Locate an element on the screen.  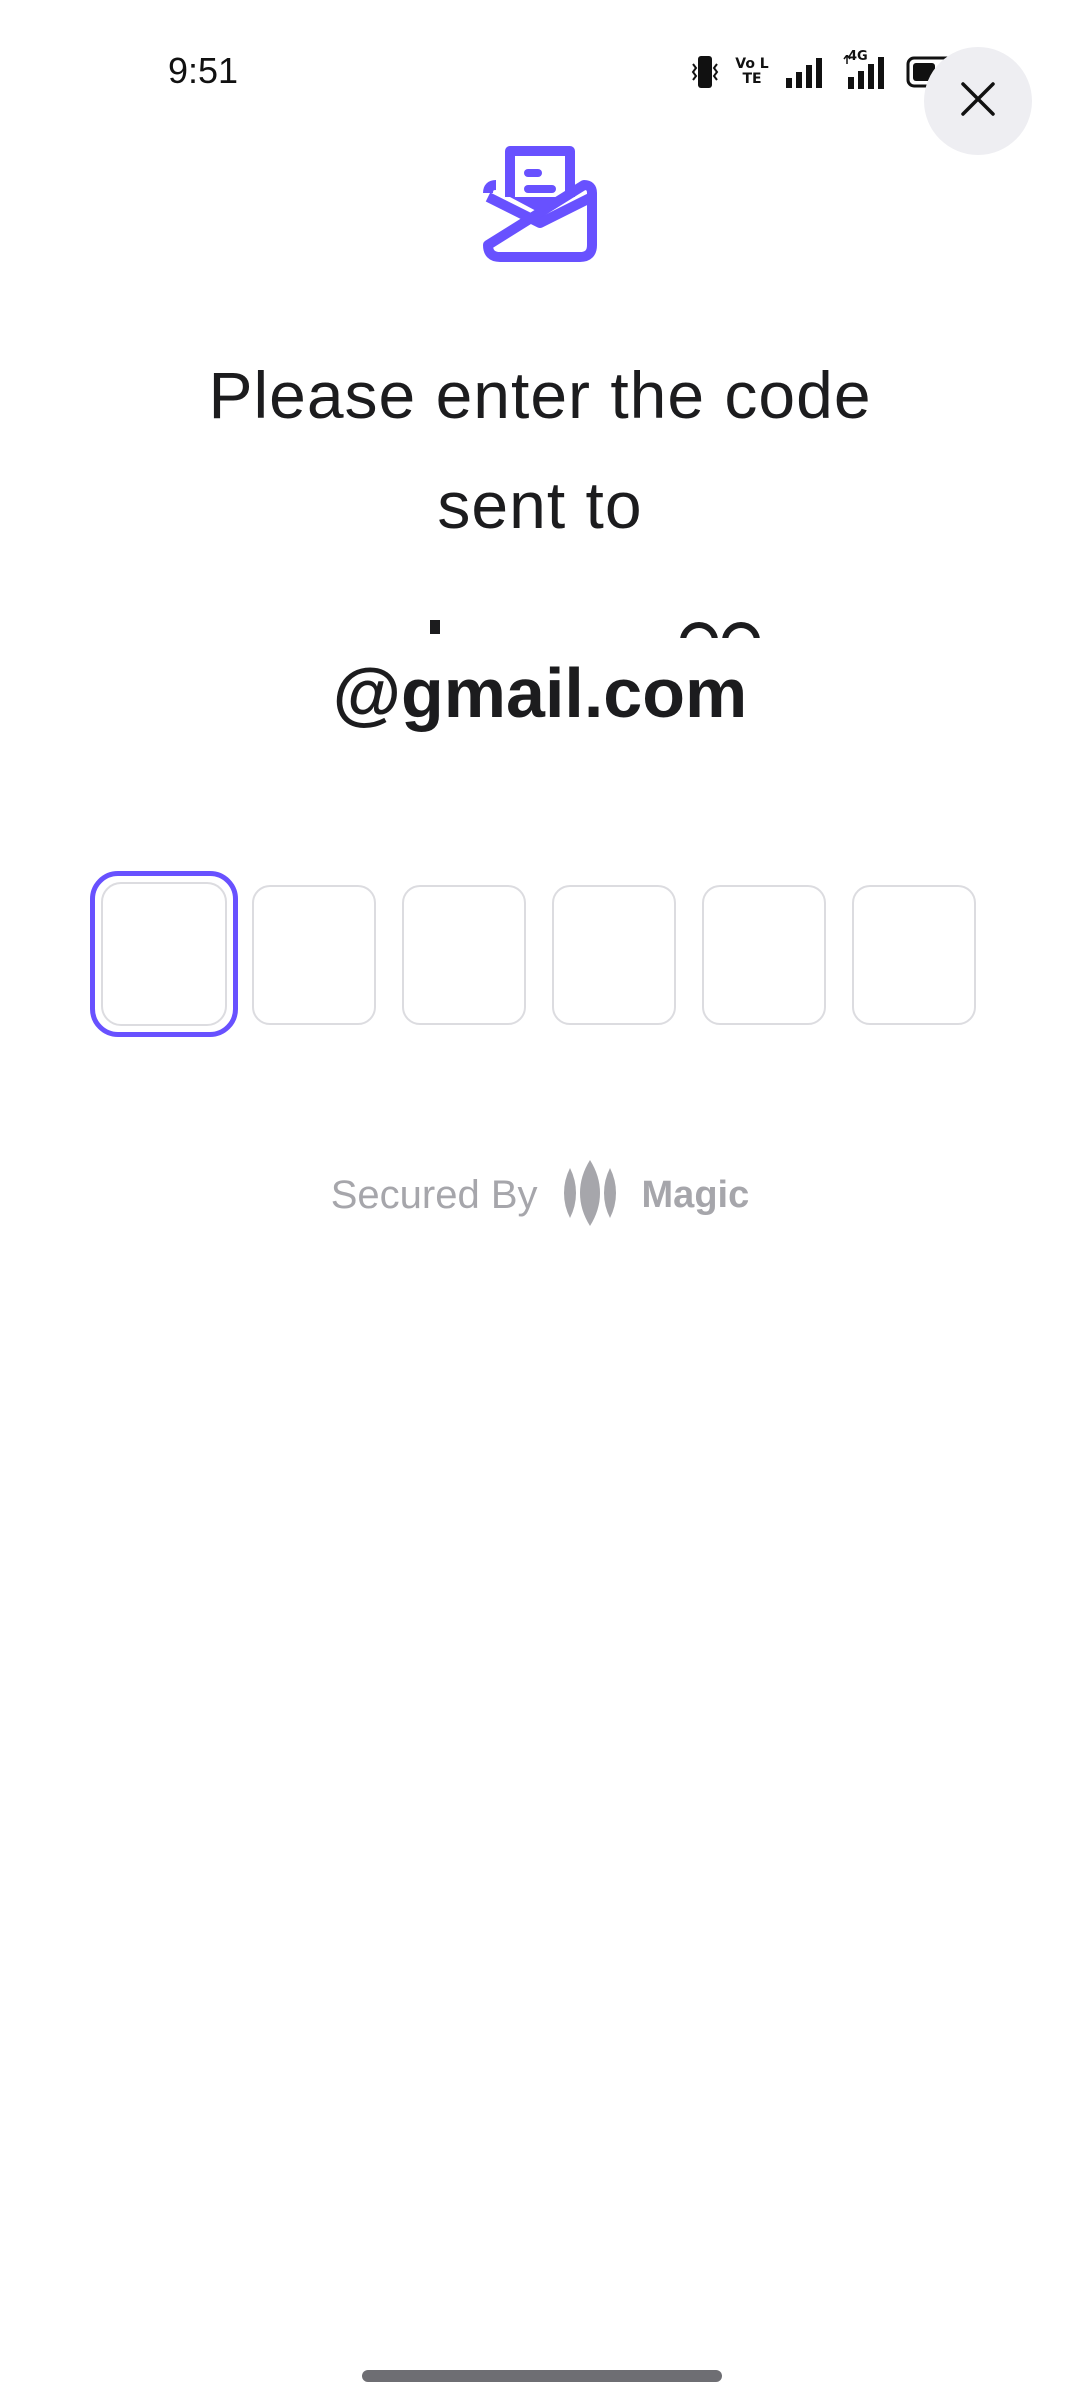
volte-label: Vo LTE is located at coordinates (752, 71).